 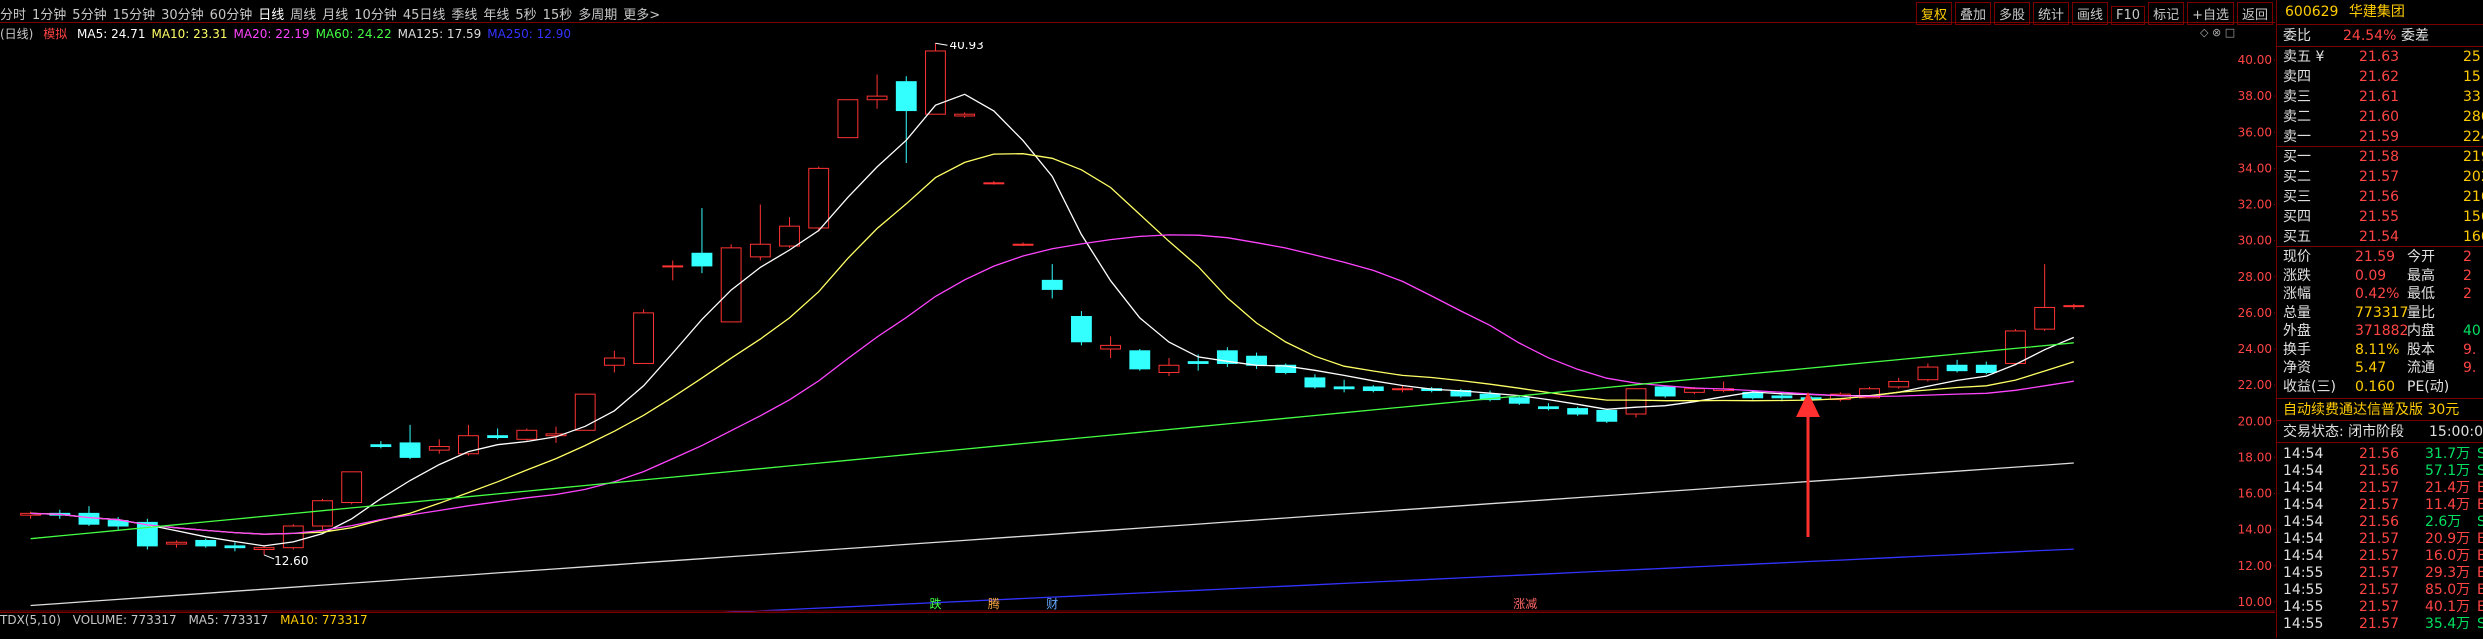 I want to click on book-price: 21.63, so click(x=2379, y=57).